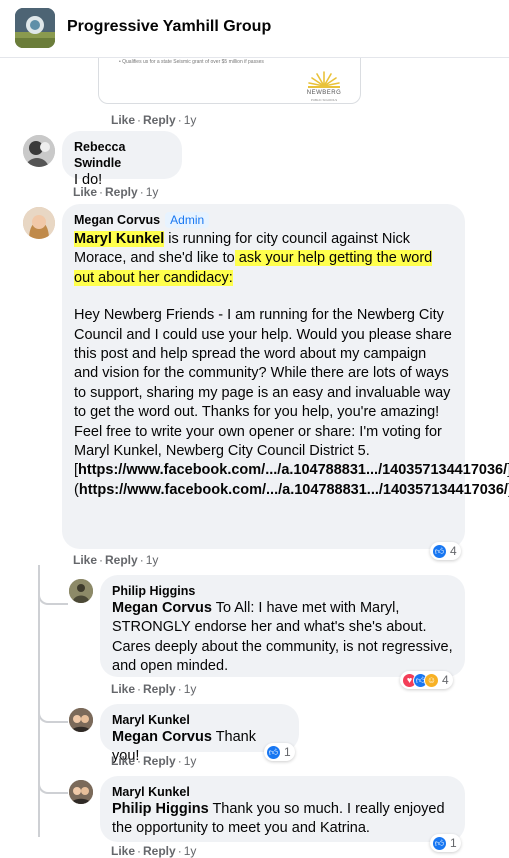 The height and width of the screenshot is (858, 509). I want to click on comment-bubble: Rebecca Swindle I do!, so click(122, 159).